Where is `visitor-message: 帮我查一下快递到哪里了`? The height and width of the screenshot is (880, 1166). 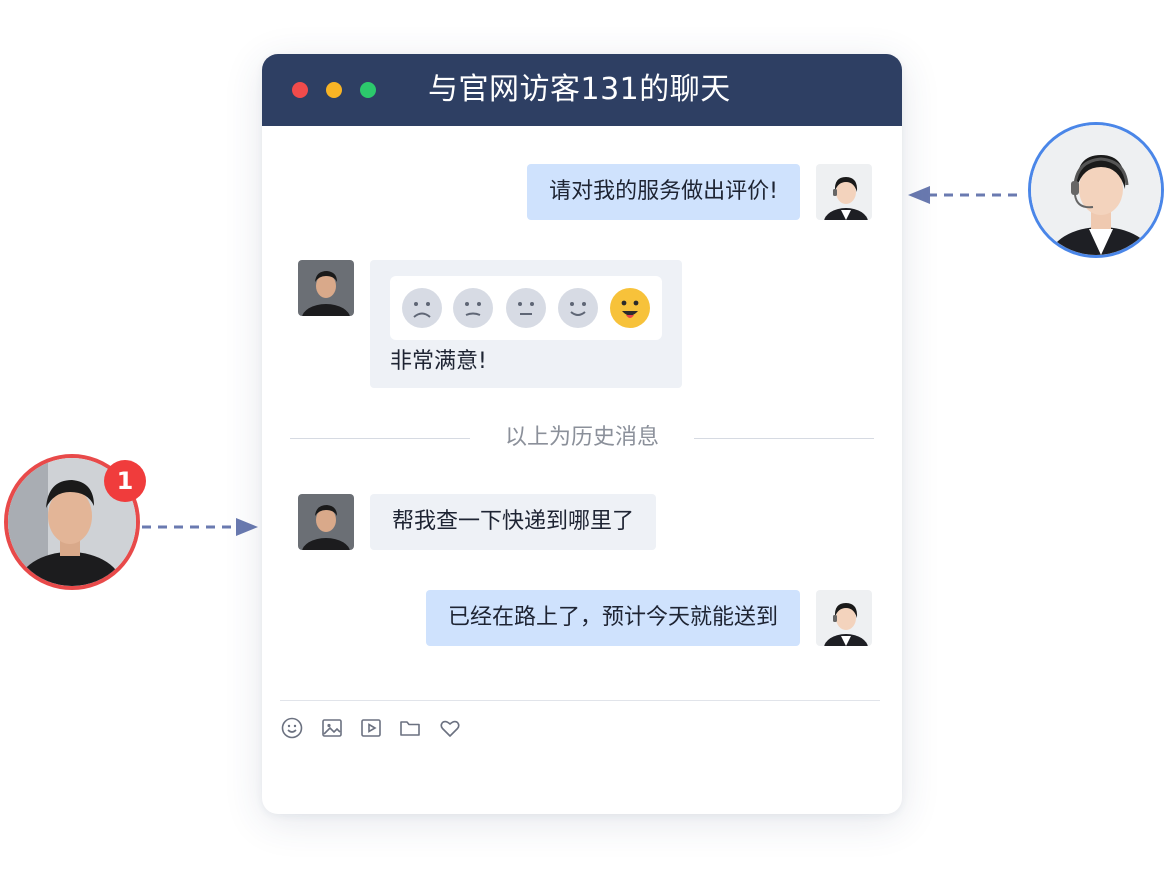
visitor-message: 帮我查一下快递到哪里了 is located at coordinates (513, 522).